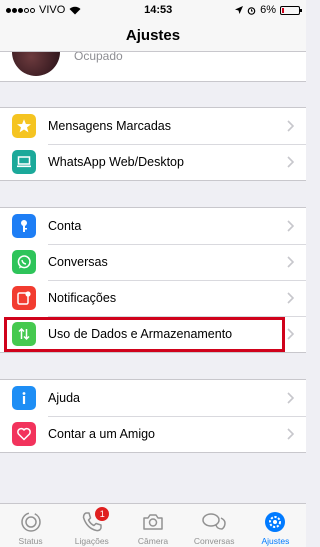  I want to click on status-bar-left: VIVO, so click(43, 10).